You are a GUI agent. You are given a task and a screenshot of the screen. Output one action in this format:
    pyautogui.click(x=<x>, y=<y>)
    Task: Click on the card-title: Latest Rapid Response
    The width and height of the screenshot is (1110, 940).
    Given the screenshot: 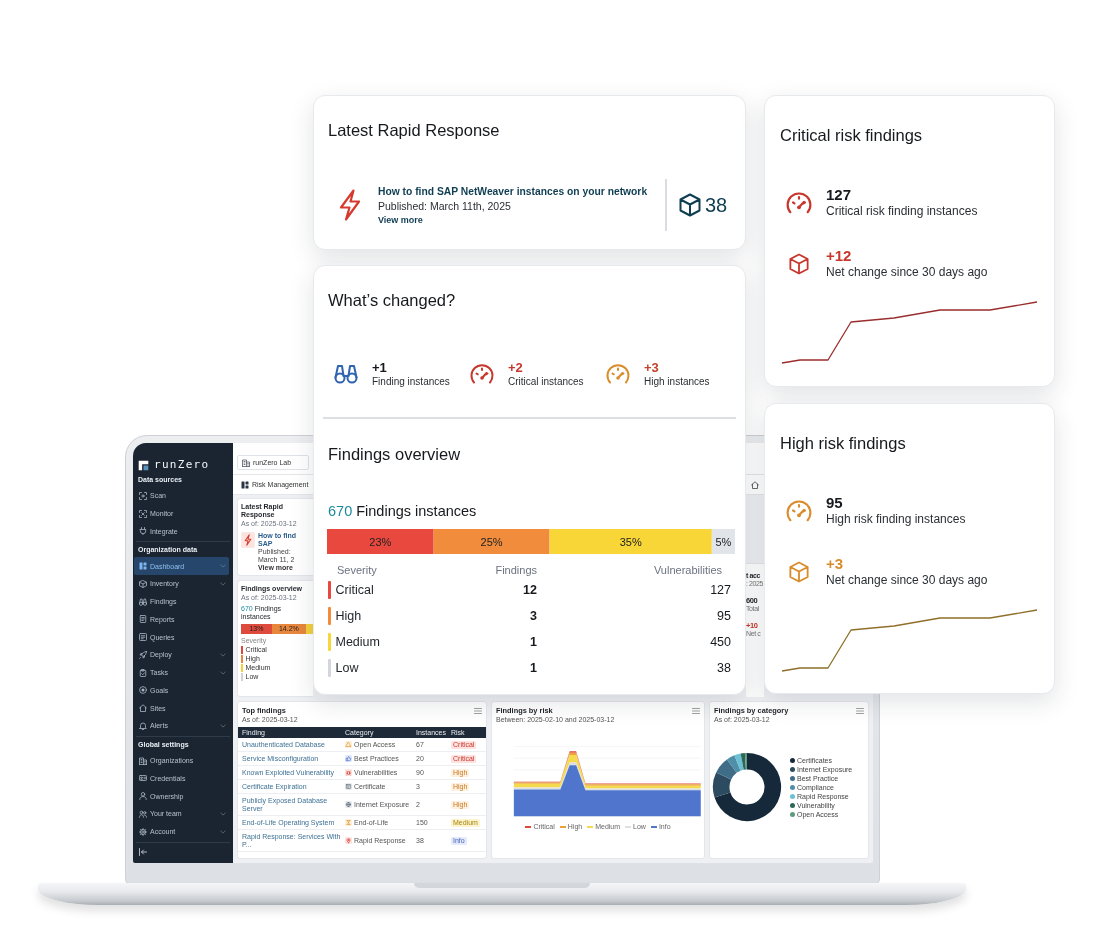 What is the action you would take?
    pyautogui.click(x=414, y=130)
    